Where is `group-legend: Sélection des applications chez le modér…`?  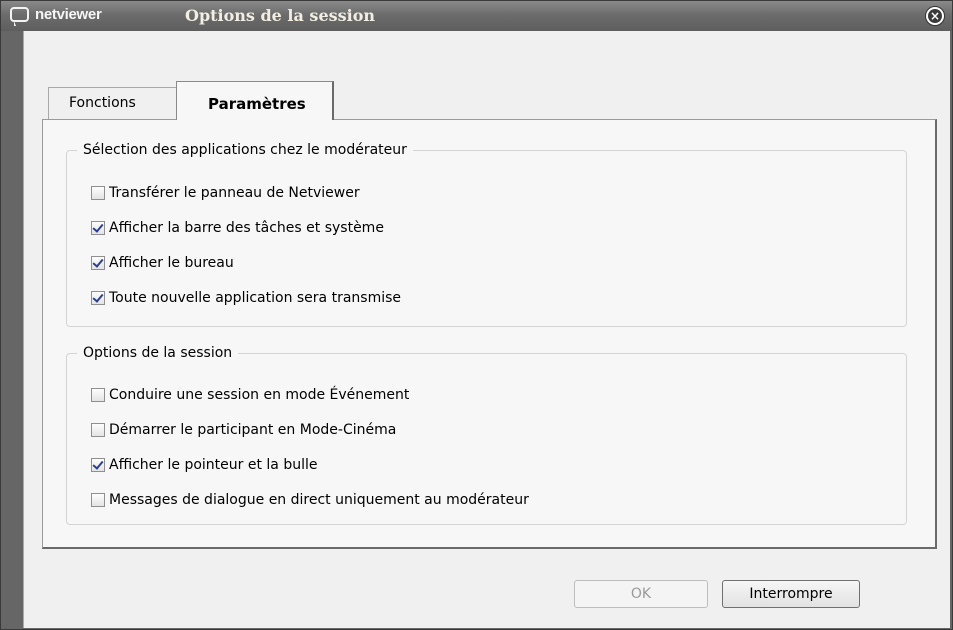
group-legend: Sélection des applications chez le modér… is located at coordinates (245, 150).